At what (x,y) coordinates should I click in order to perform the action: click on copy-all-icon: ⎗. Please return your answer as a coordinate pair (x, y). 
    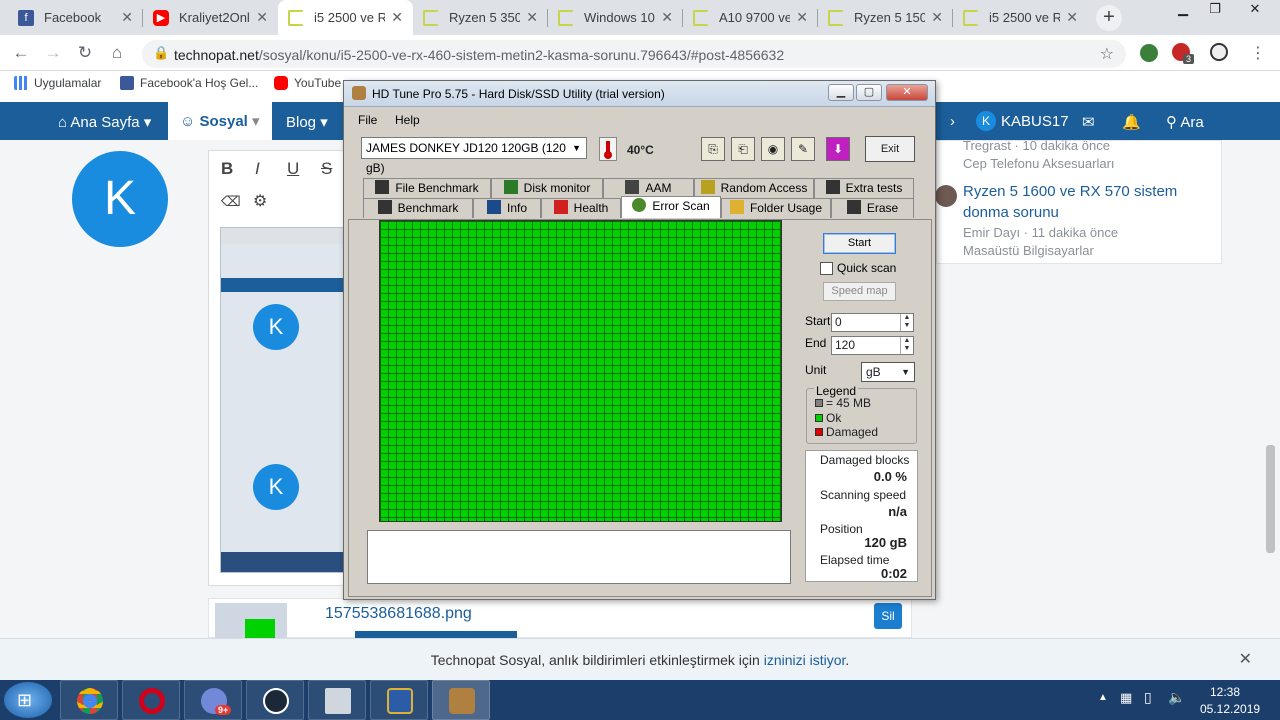
    Looking at the image, I should click on (743, 149).